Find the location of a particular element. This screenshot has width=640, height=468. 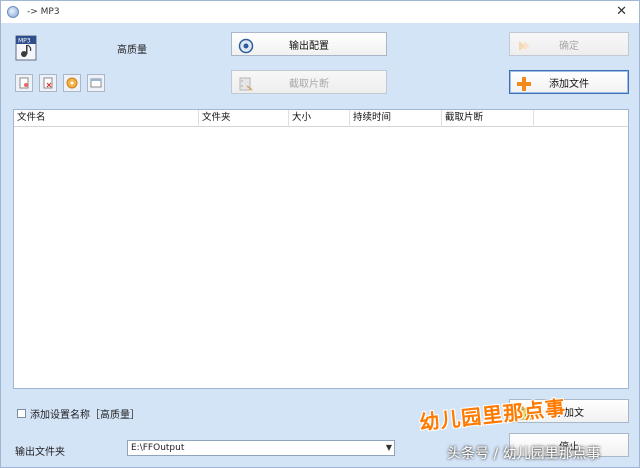

add-setting-name-label: 添加设置名称［高质量］ is located at coordinates (85, 415).